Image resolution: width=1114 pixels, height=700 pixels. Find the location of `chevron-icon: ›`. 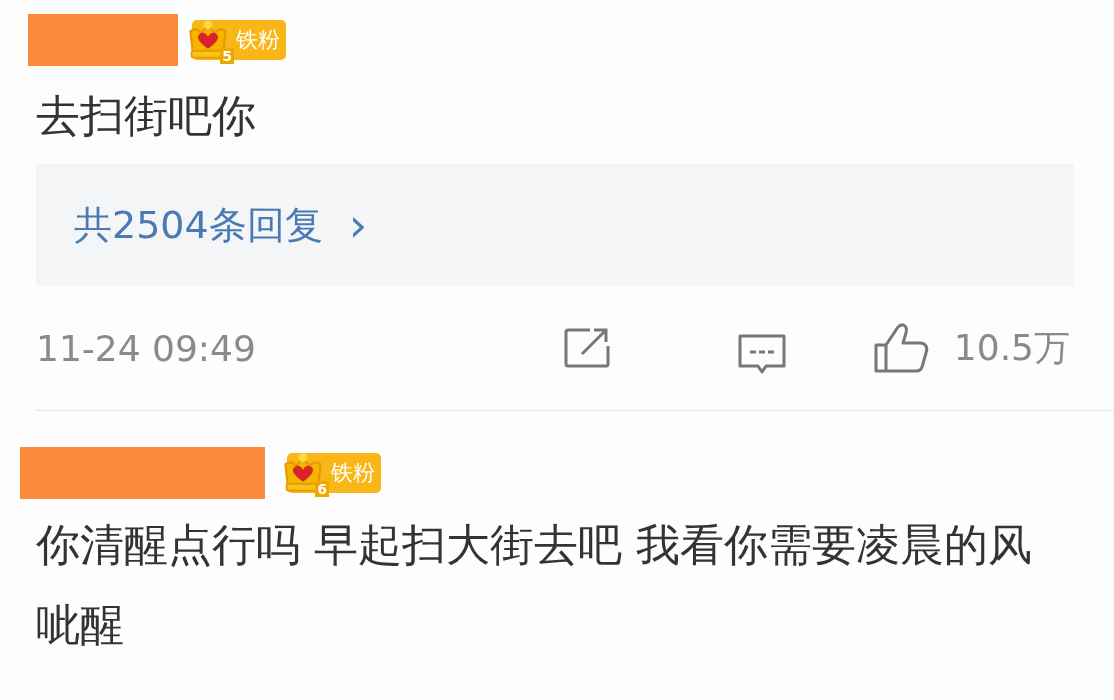

chevron-icon: › is located at coordinates (358, 225).